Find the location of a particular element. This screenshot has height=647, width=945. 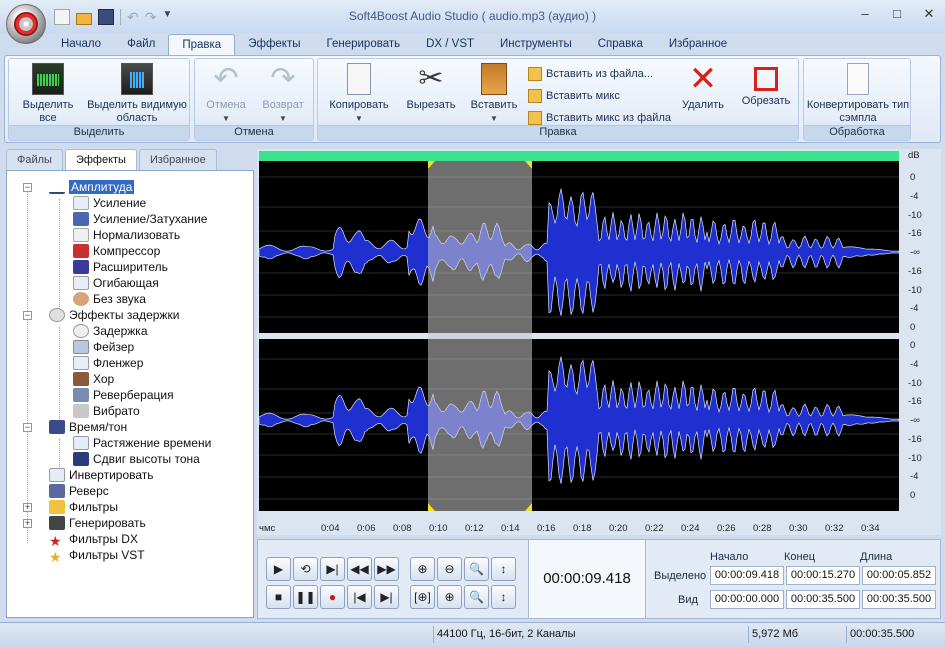

tree-item-reverb: Реверберация is located at coordinates (123, 395).